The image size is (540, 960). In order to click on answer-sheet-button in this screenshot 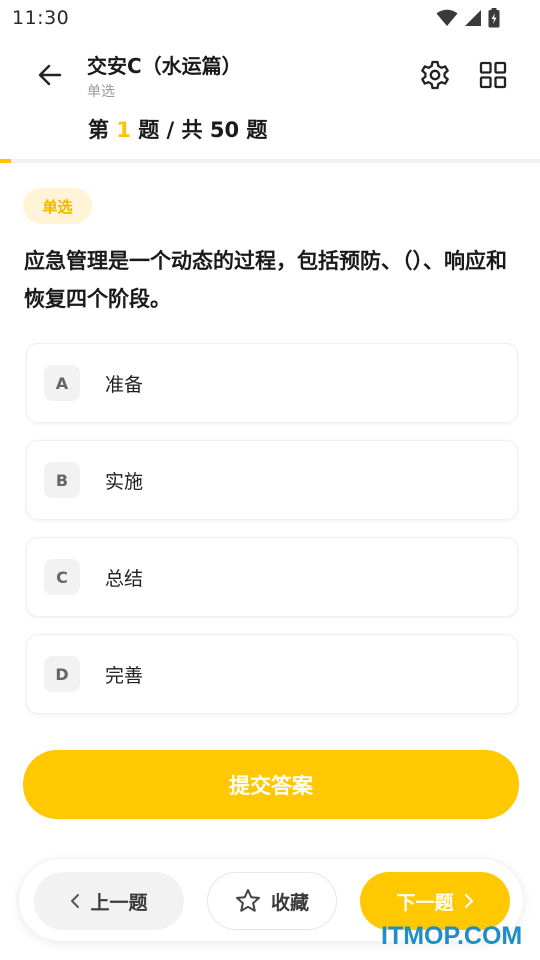, I will do `click(493, 75)`.